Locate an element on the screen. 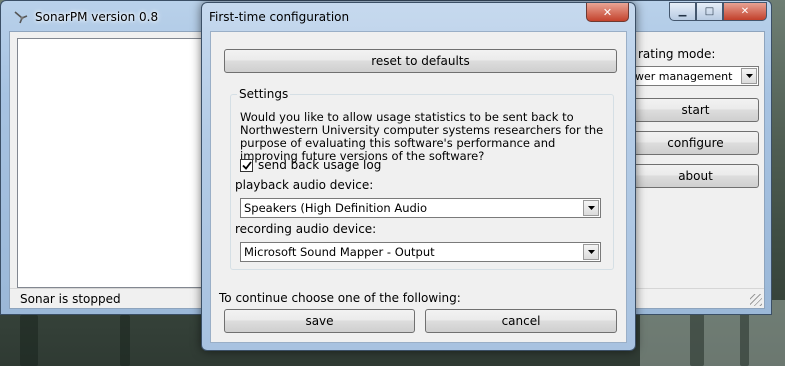 The height and width of the screenshot is (366, 785). dialog-title: First-time configuration is located at coordinates (279, 17).